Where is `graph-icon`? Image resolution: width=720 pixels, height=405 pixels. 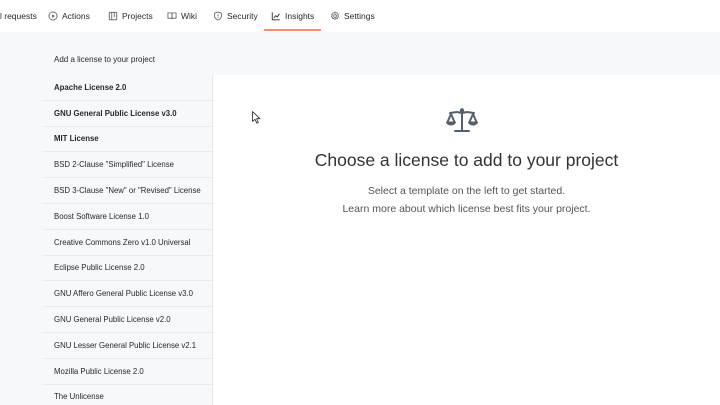 graph-icon is located at coordinates (276, 16).